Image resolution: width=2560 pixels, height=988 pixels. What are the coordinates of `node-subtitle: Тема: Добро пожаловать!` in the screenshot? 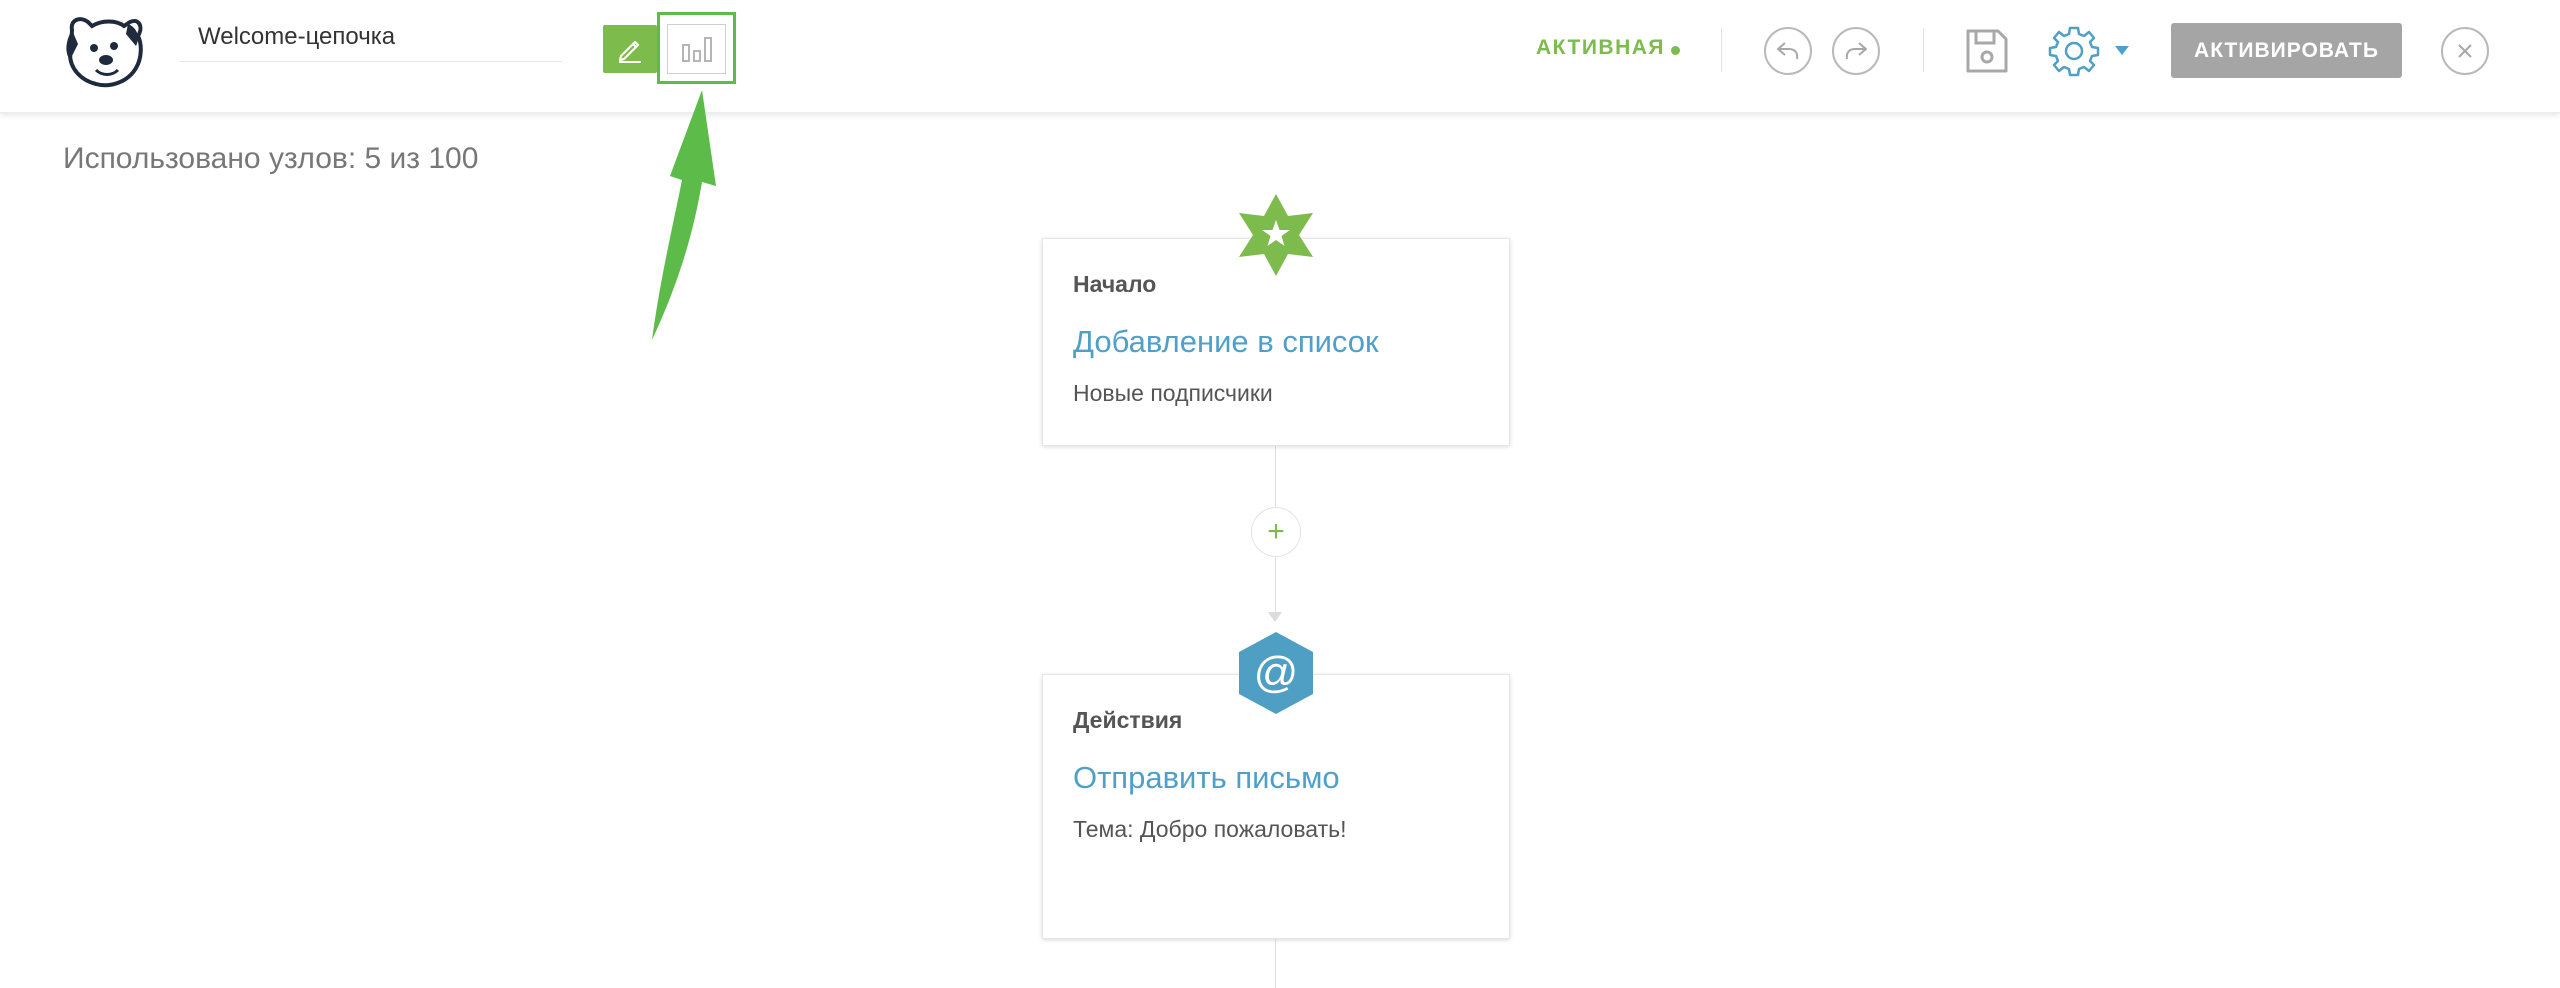 It's located at (1210, 829).